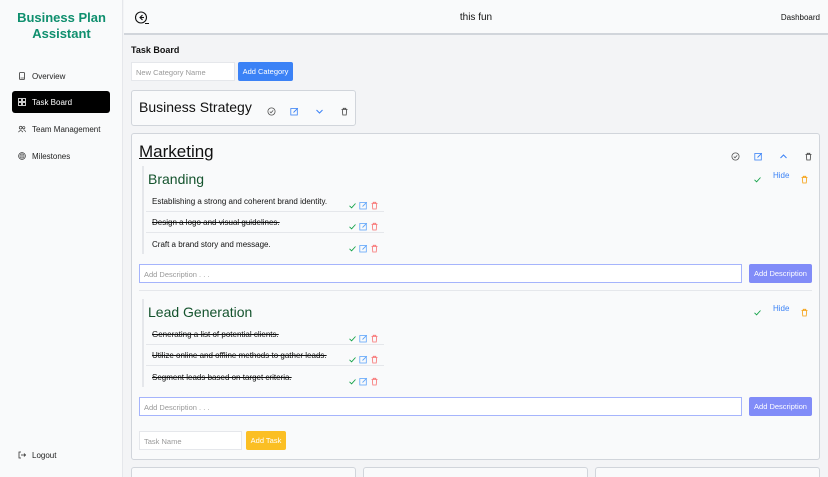 The width and height of the screenshot is (828, 477). Describe the element at coordinates (200, 312) in the screenshot. I see `subcategory-title: Lead Generation` at that location.